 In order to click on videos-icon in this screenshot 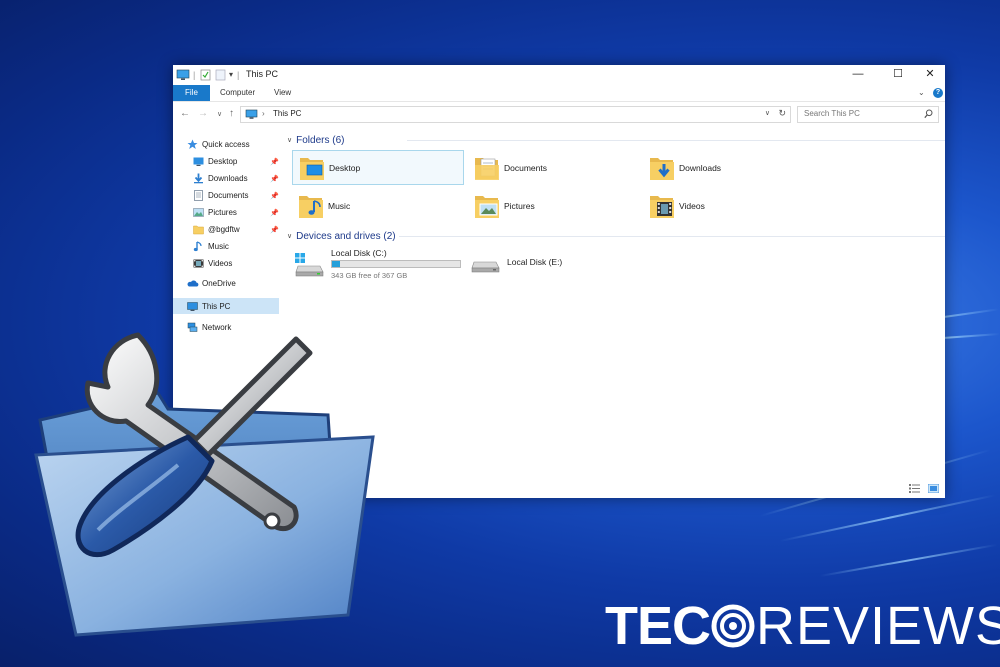, I will do `click(198, 263)`.